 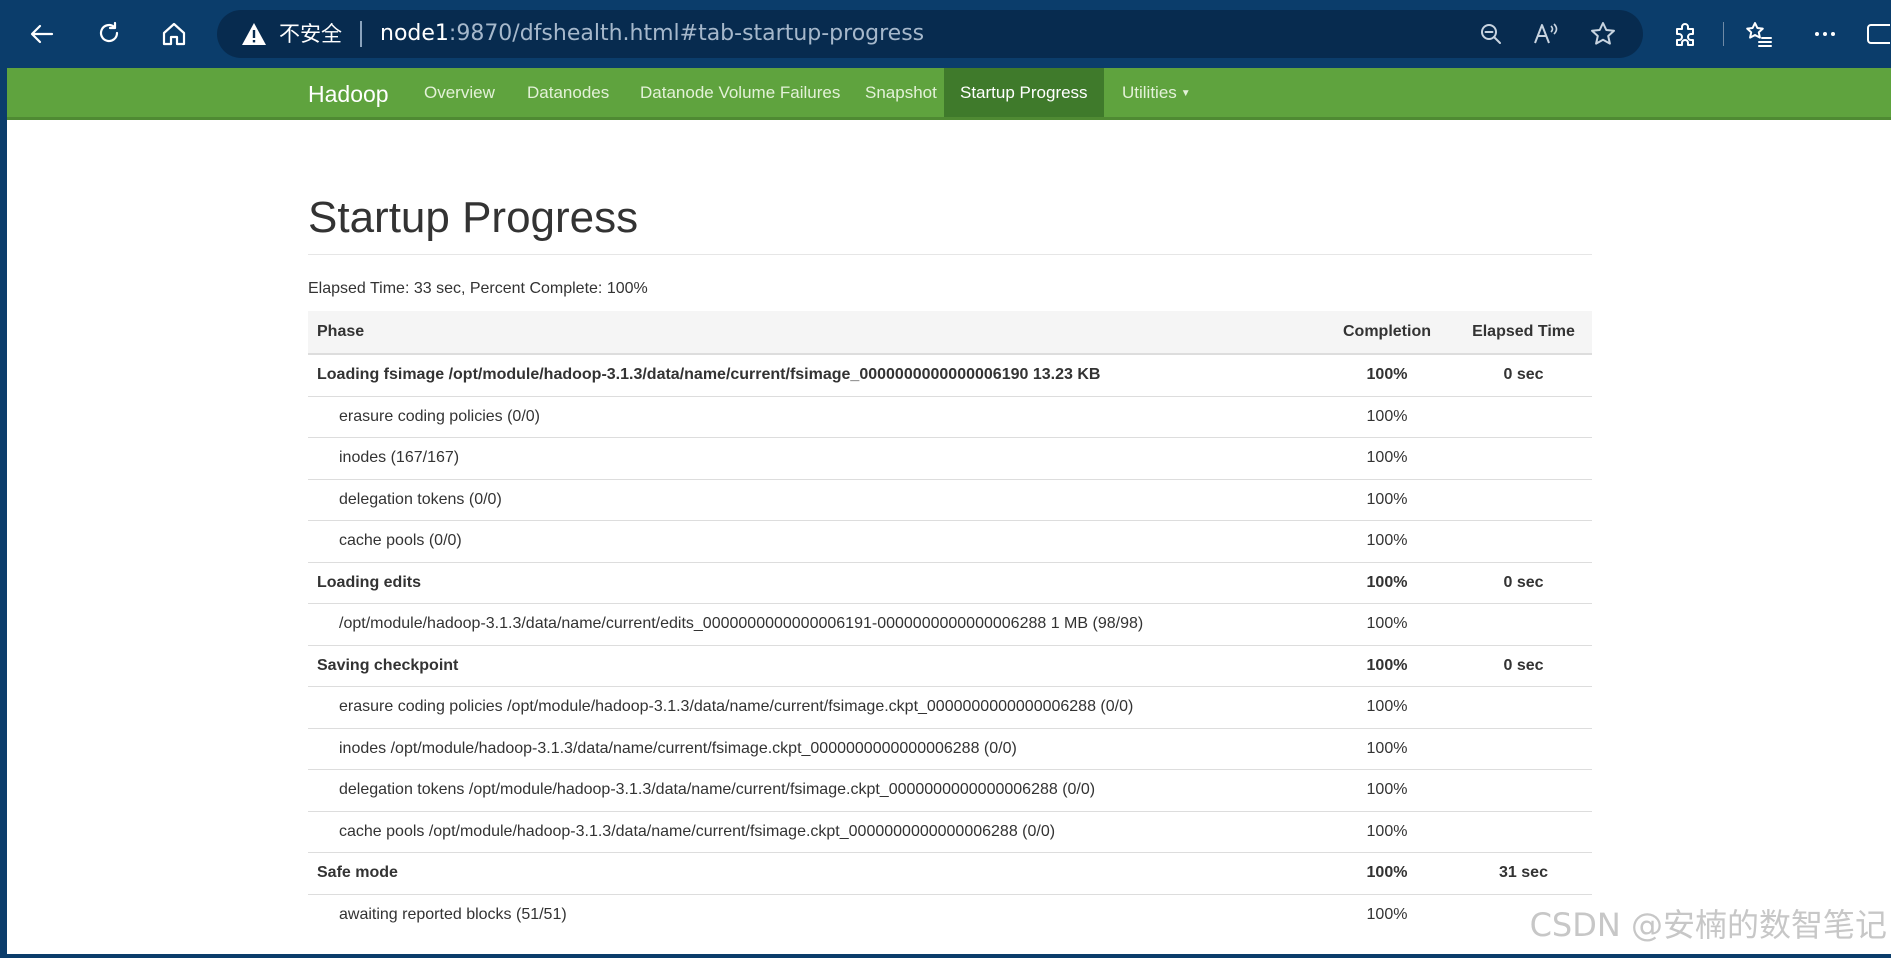 I want to click on puzzle-icon, so click(x=1685, y=34).